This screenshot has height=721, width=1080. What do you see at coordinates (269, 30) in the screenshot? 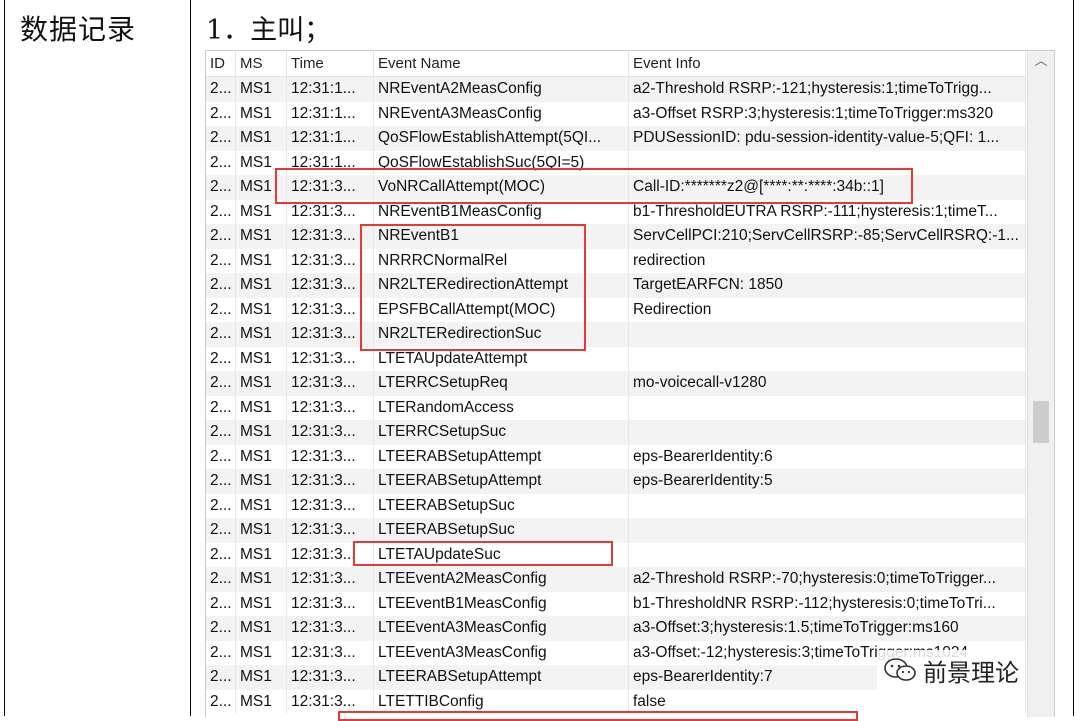
I see `section-title: 1．主叫；` at bounding box center [269, 30].